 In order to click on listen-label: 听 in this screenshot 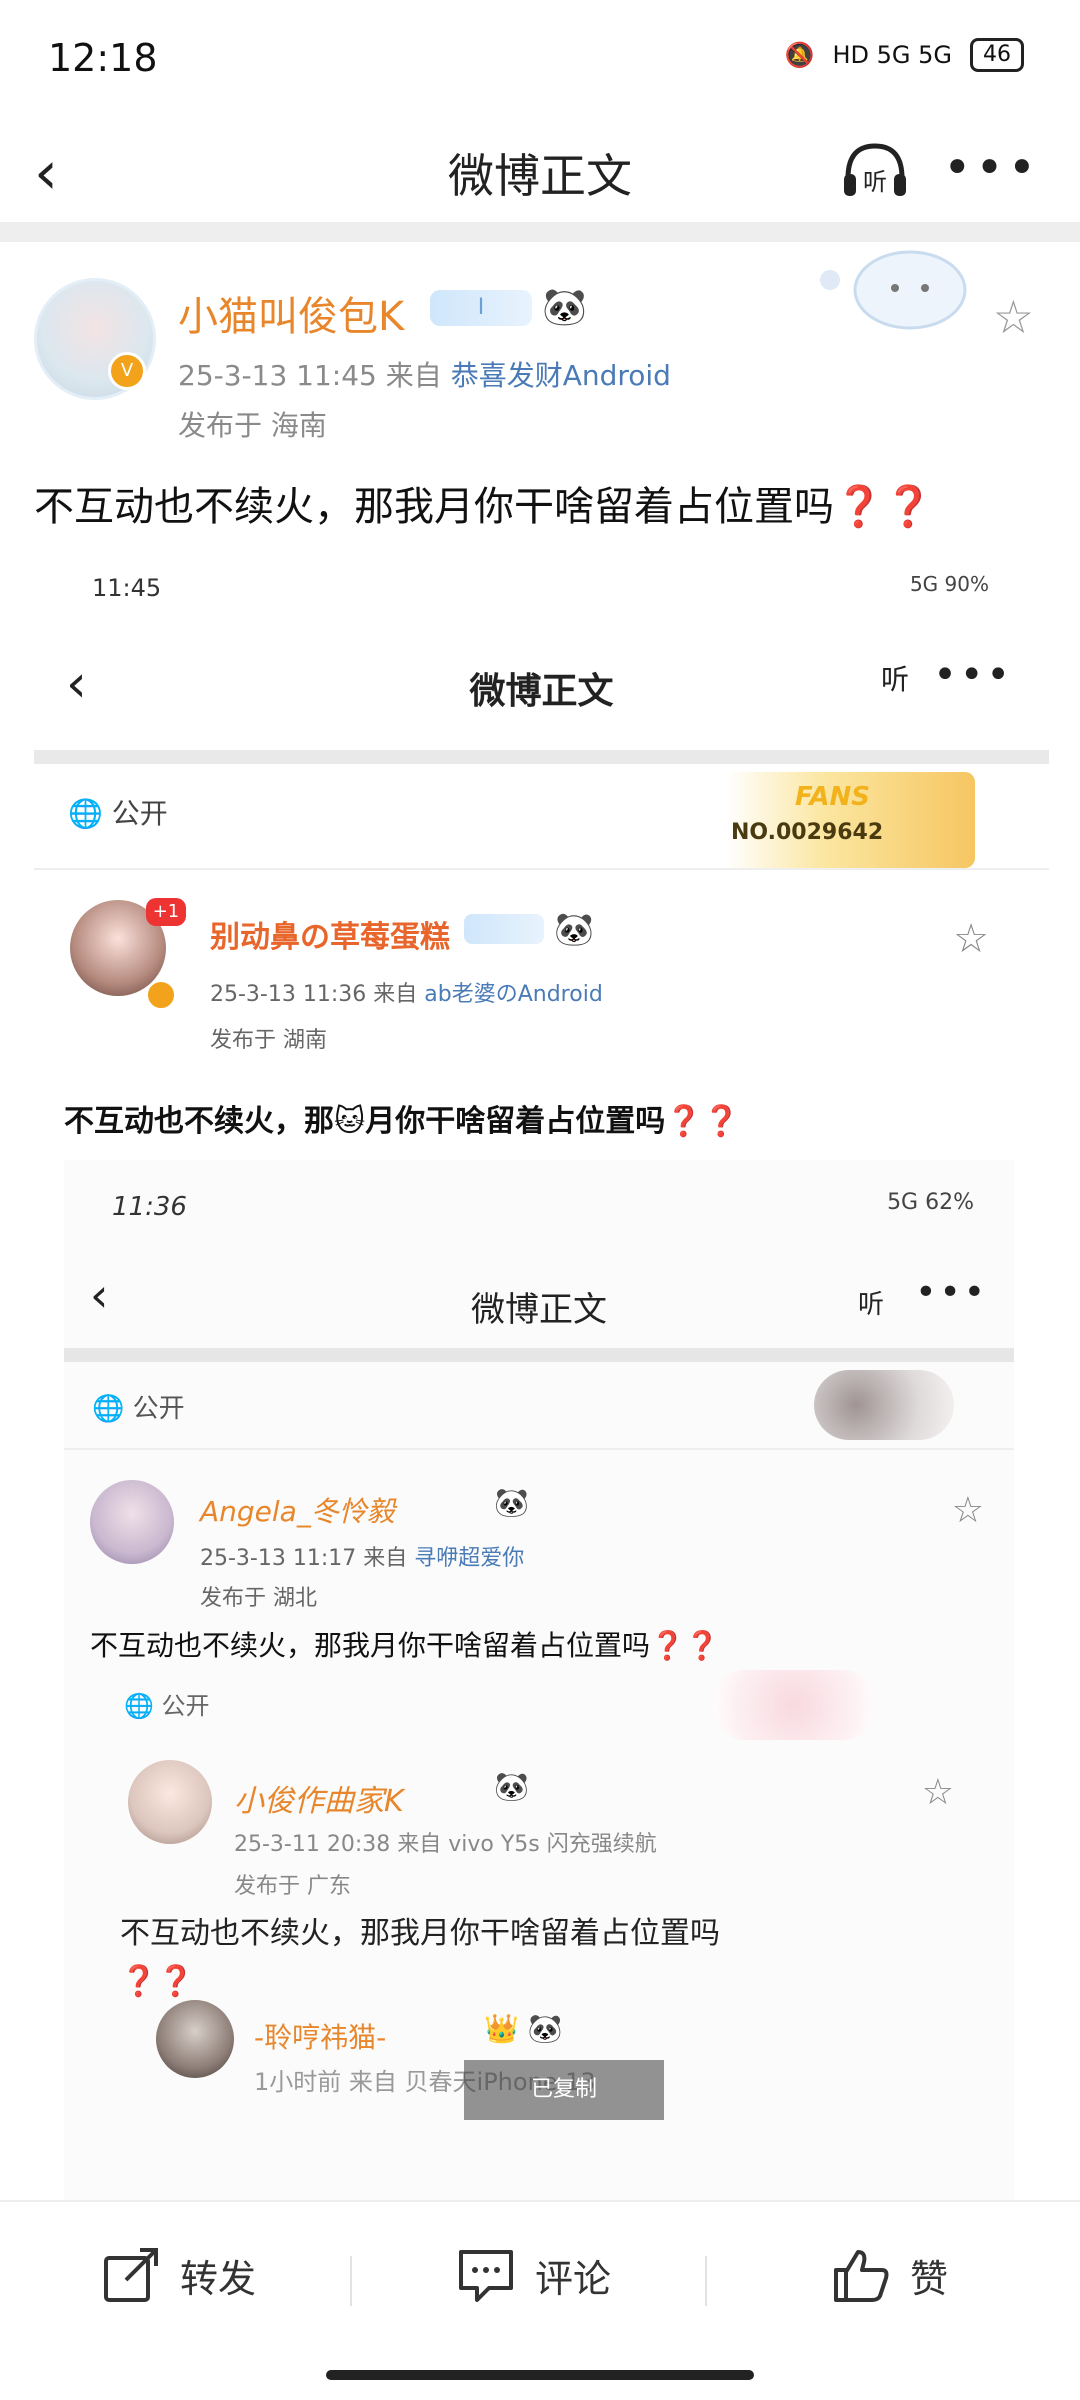, I will do `click(875, 182)`.